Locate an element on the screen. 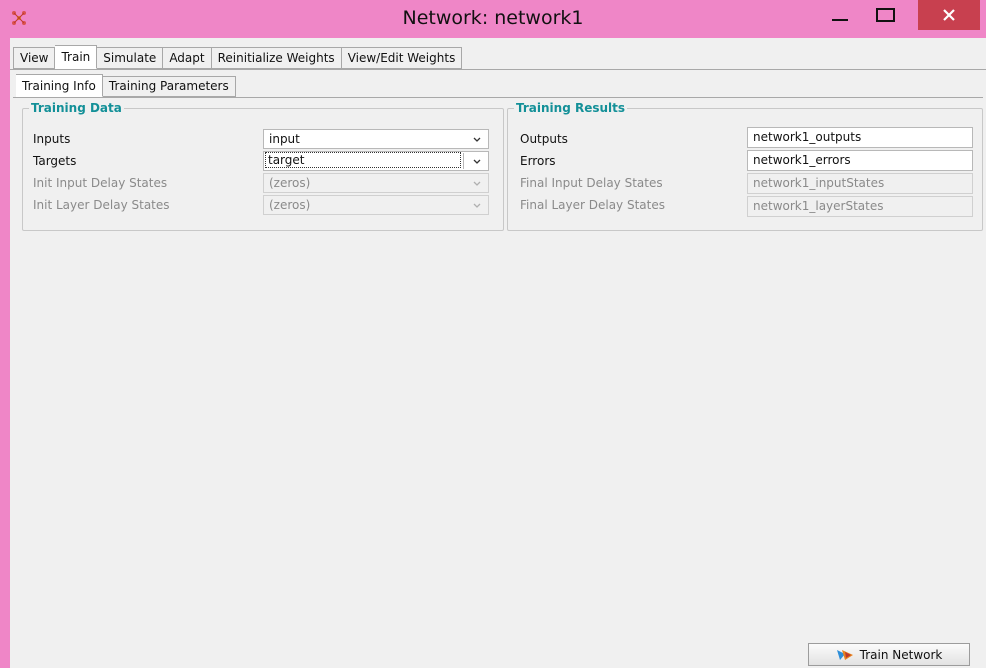  train-icon is located at coordinates (844, 654).